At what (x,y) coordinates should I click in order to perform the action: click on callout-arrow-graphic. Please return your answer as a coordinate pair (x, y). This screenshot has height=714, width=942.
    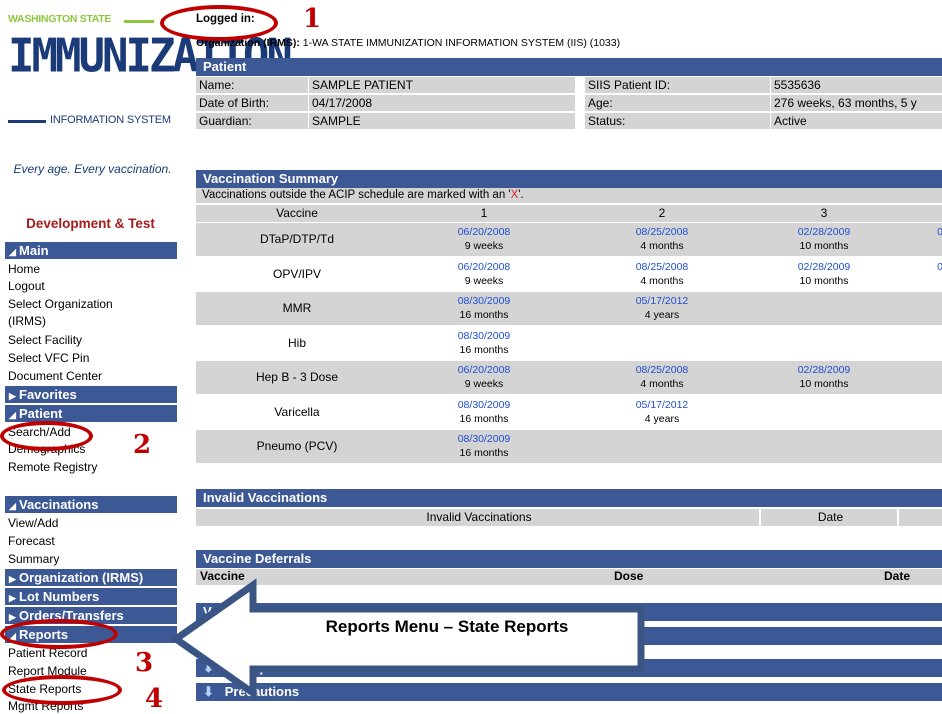
    Looking at the image, I should click on (407, 639).